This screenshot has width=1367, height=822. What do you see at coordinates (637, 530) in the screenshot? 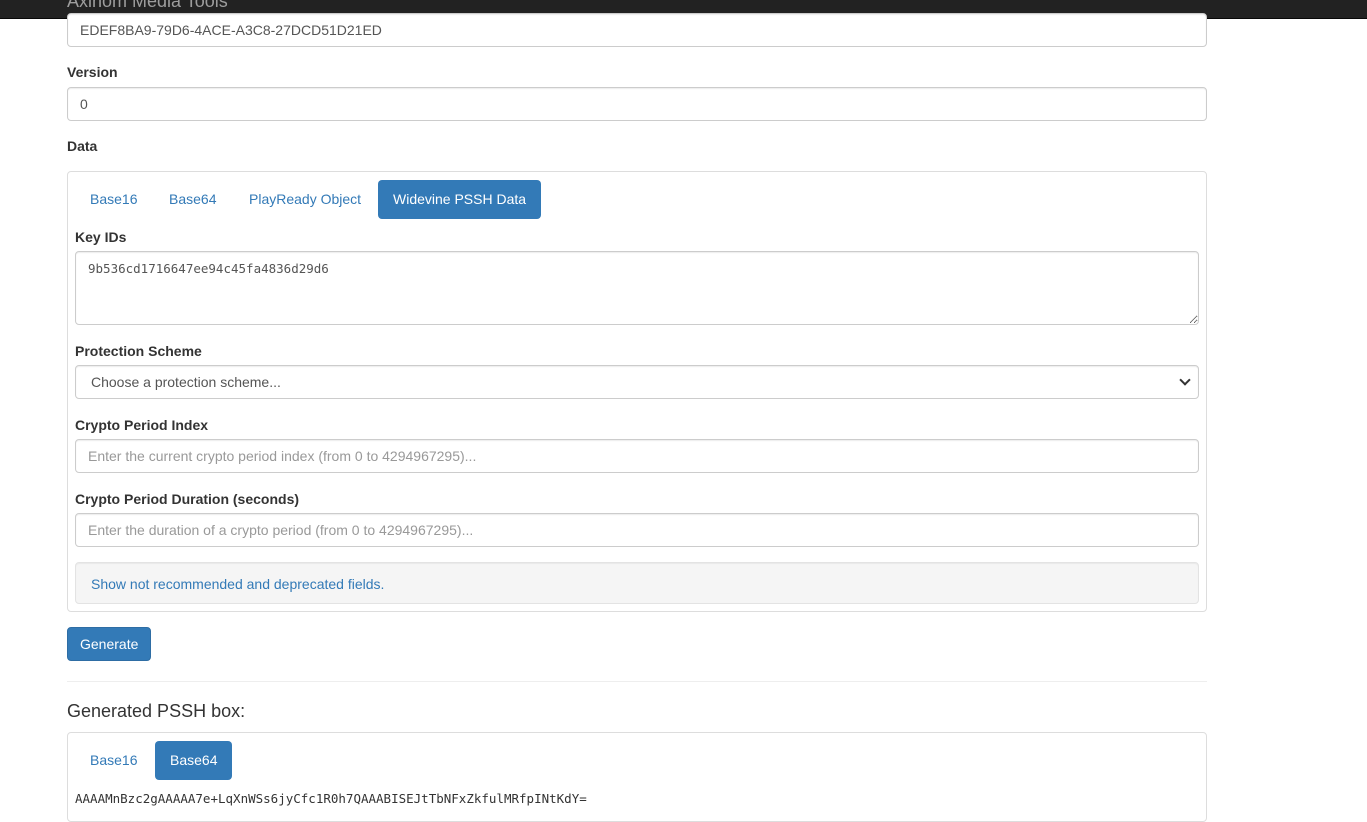
I see `crypto-period-duration-input` at bounding box center [637, 530].